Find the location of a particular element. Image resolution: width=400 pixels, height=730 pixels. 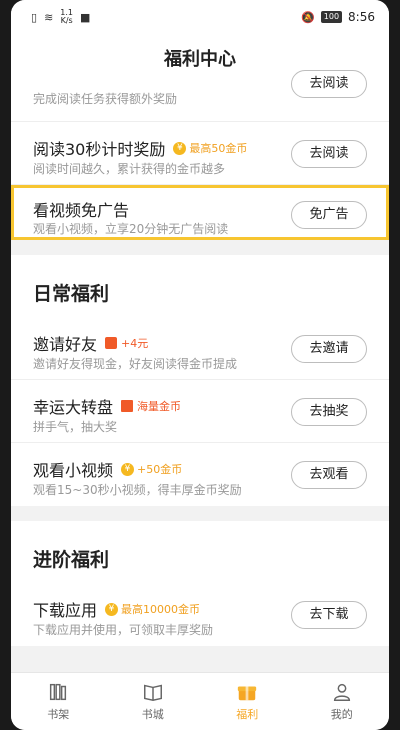

invite-button: 去邀请 is located at coordinates (329, 349).